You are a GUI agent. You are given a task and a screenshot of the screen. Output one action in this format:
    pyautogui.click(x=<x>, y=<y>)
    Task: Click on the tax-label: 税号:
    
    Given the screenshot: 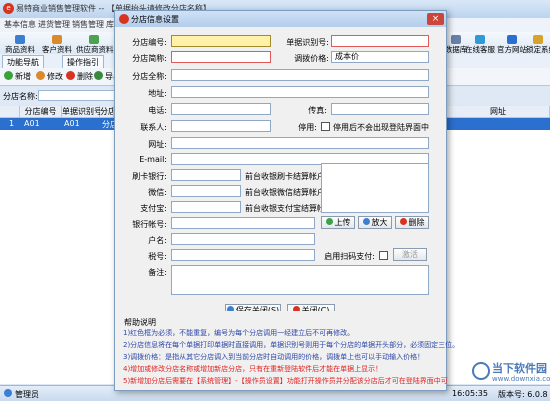 What is the action you would take?
    pyautogui.click(x=157, y=256)
    